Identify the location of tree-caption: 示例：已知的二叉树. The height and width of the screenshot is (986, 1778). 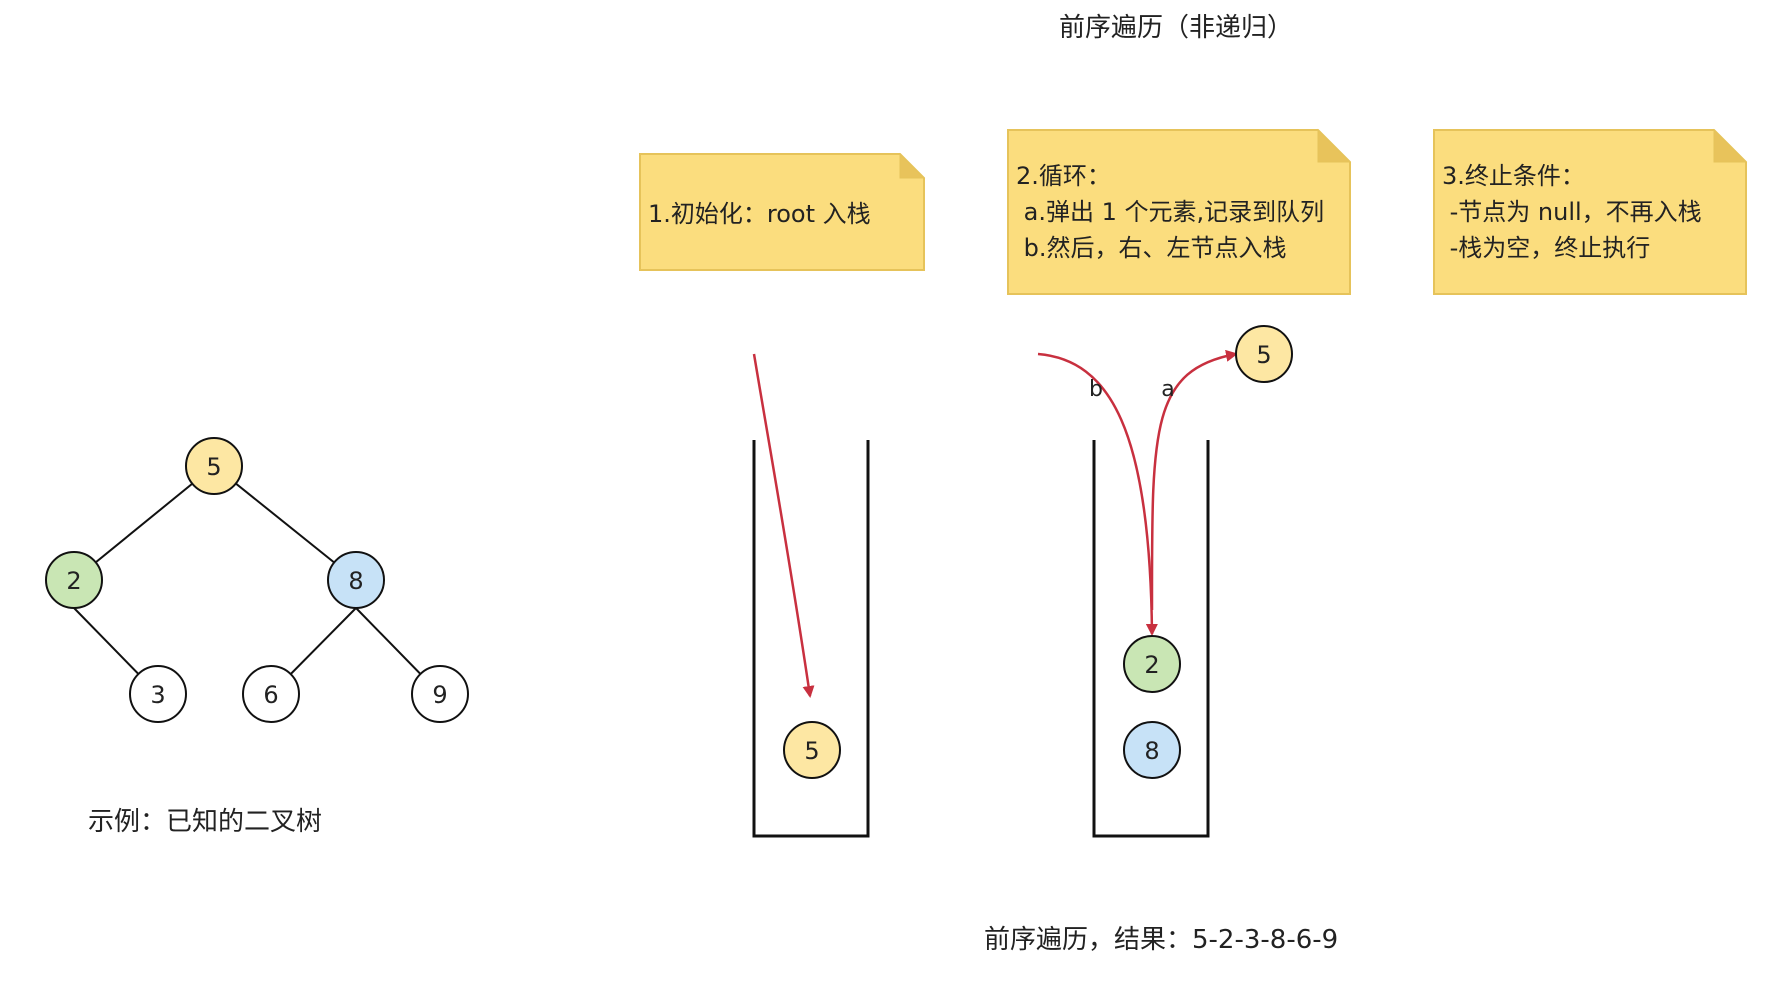
(205, 822).